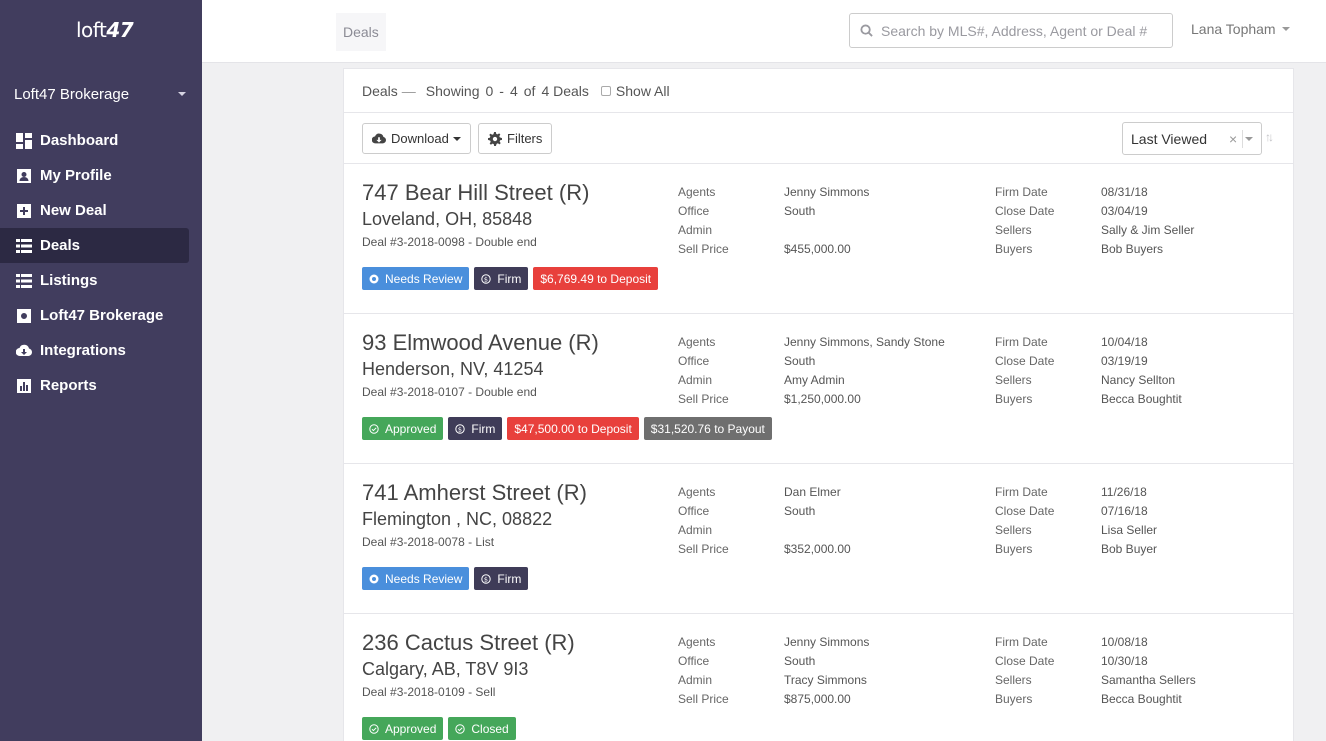 This screenshot has height=741, width=1326. Describe the element at coordinates (79, 140) in the screenshot. I see `sidebar-item-label: Dashboard` at that location.